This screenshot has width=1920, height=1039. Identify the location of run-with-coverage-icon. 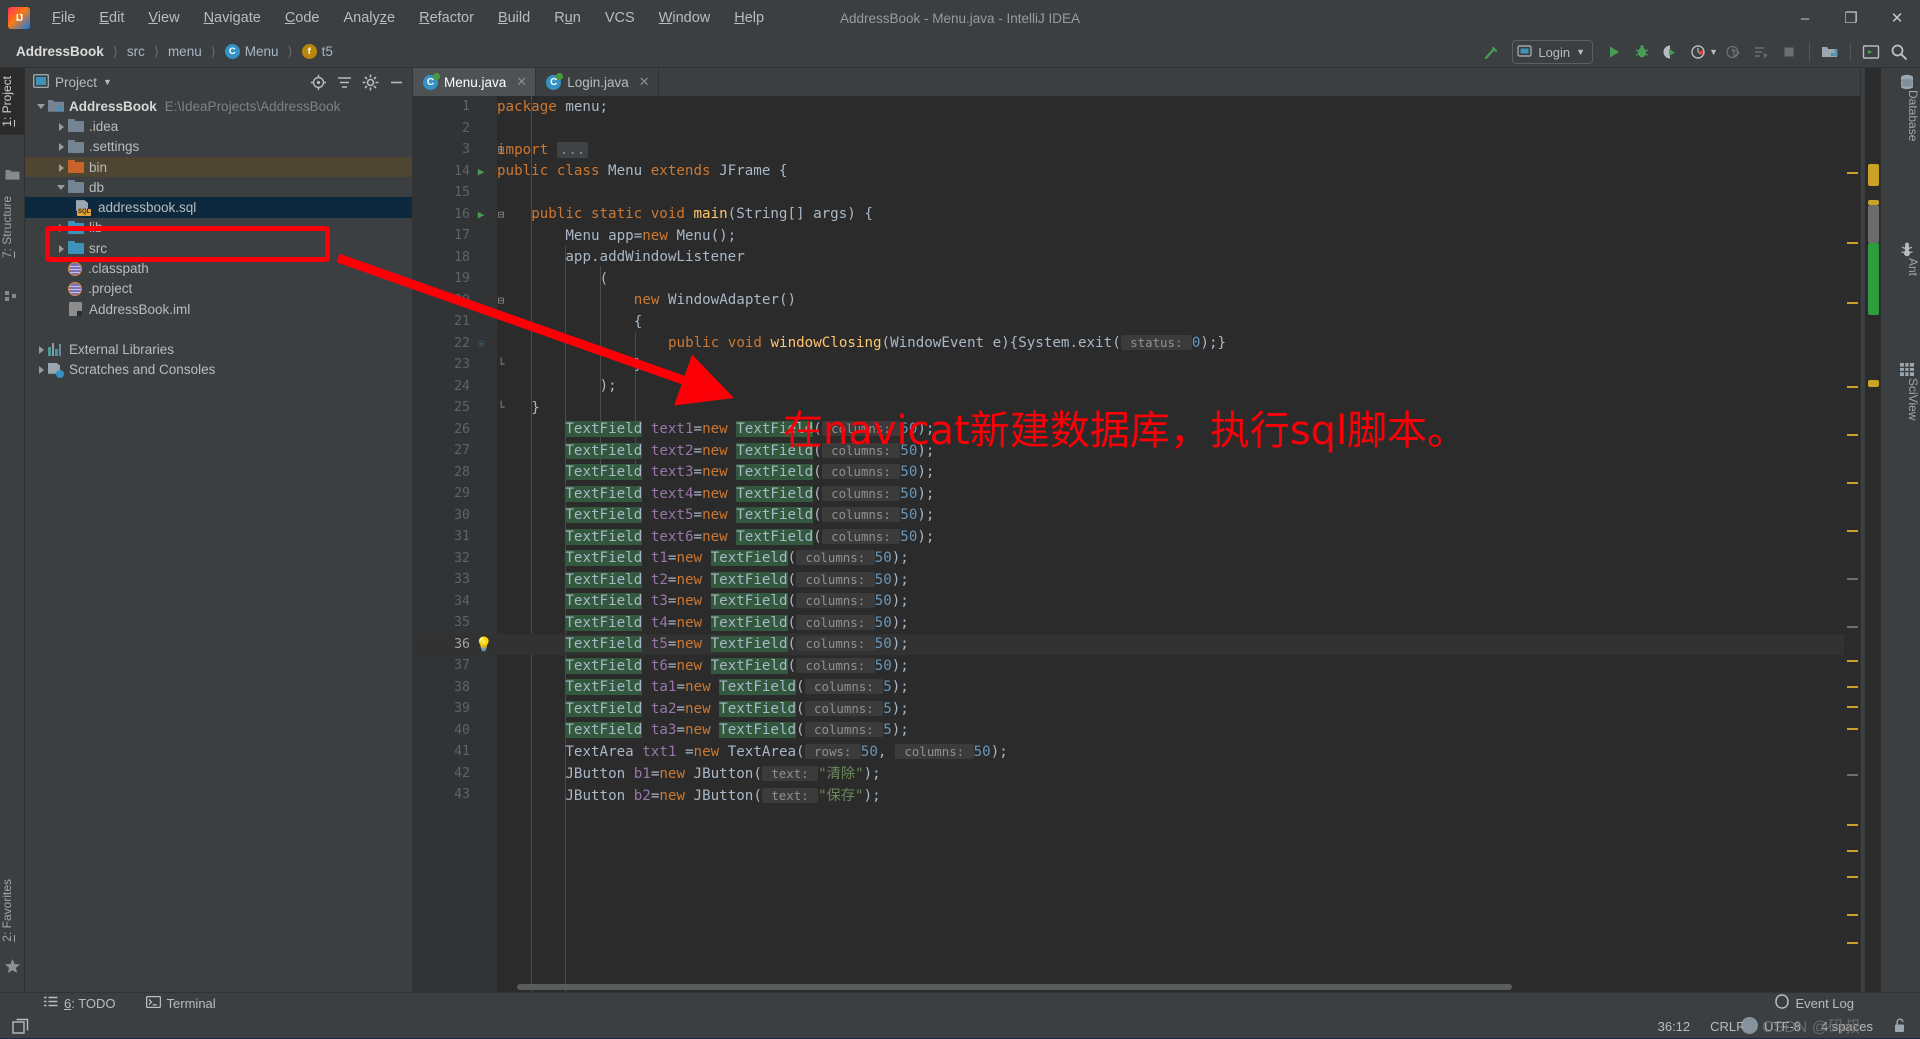
(1670, 52).